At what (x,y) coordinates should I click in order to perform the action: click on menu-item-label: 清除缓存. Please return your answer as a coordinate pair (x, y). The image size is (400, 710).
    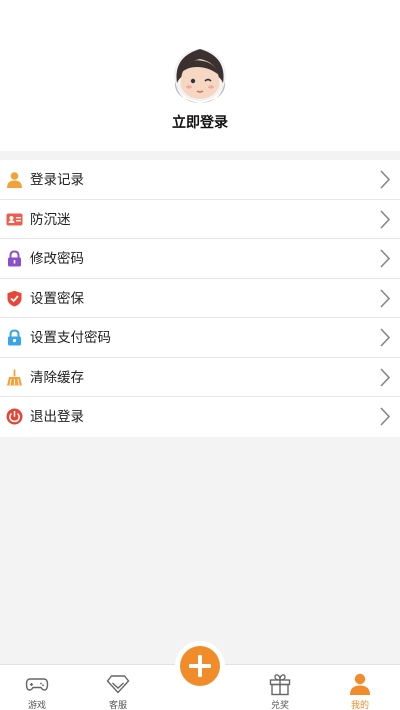
    Looking at the image, I should click on (57, 377).